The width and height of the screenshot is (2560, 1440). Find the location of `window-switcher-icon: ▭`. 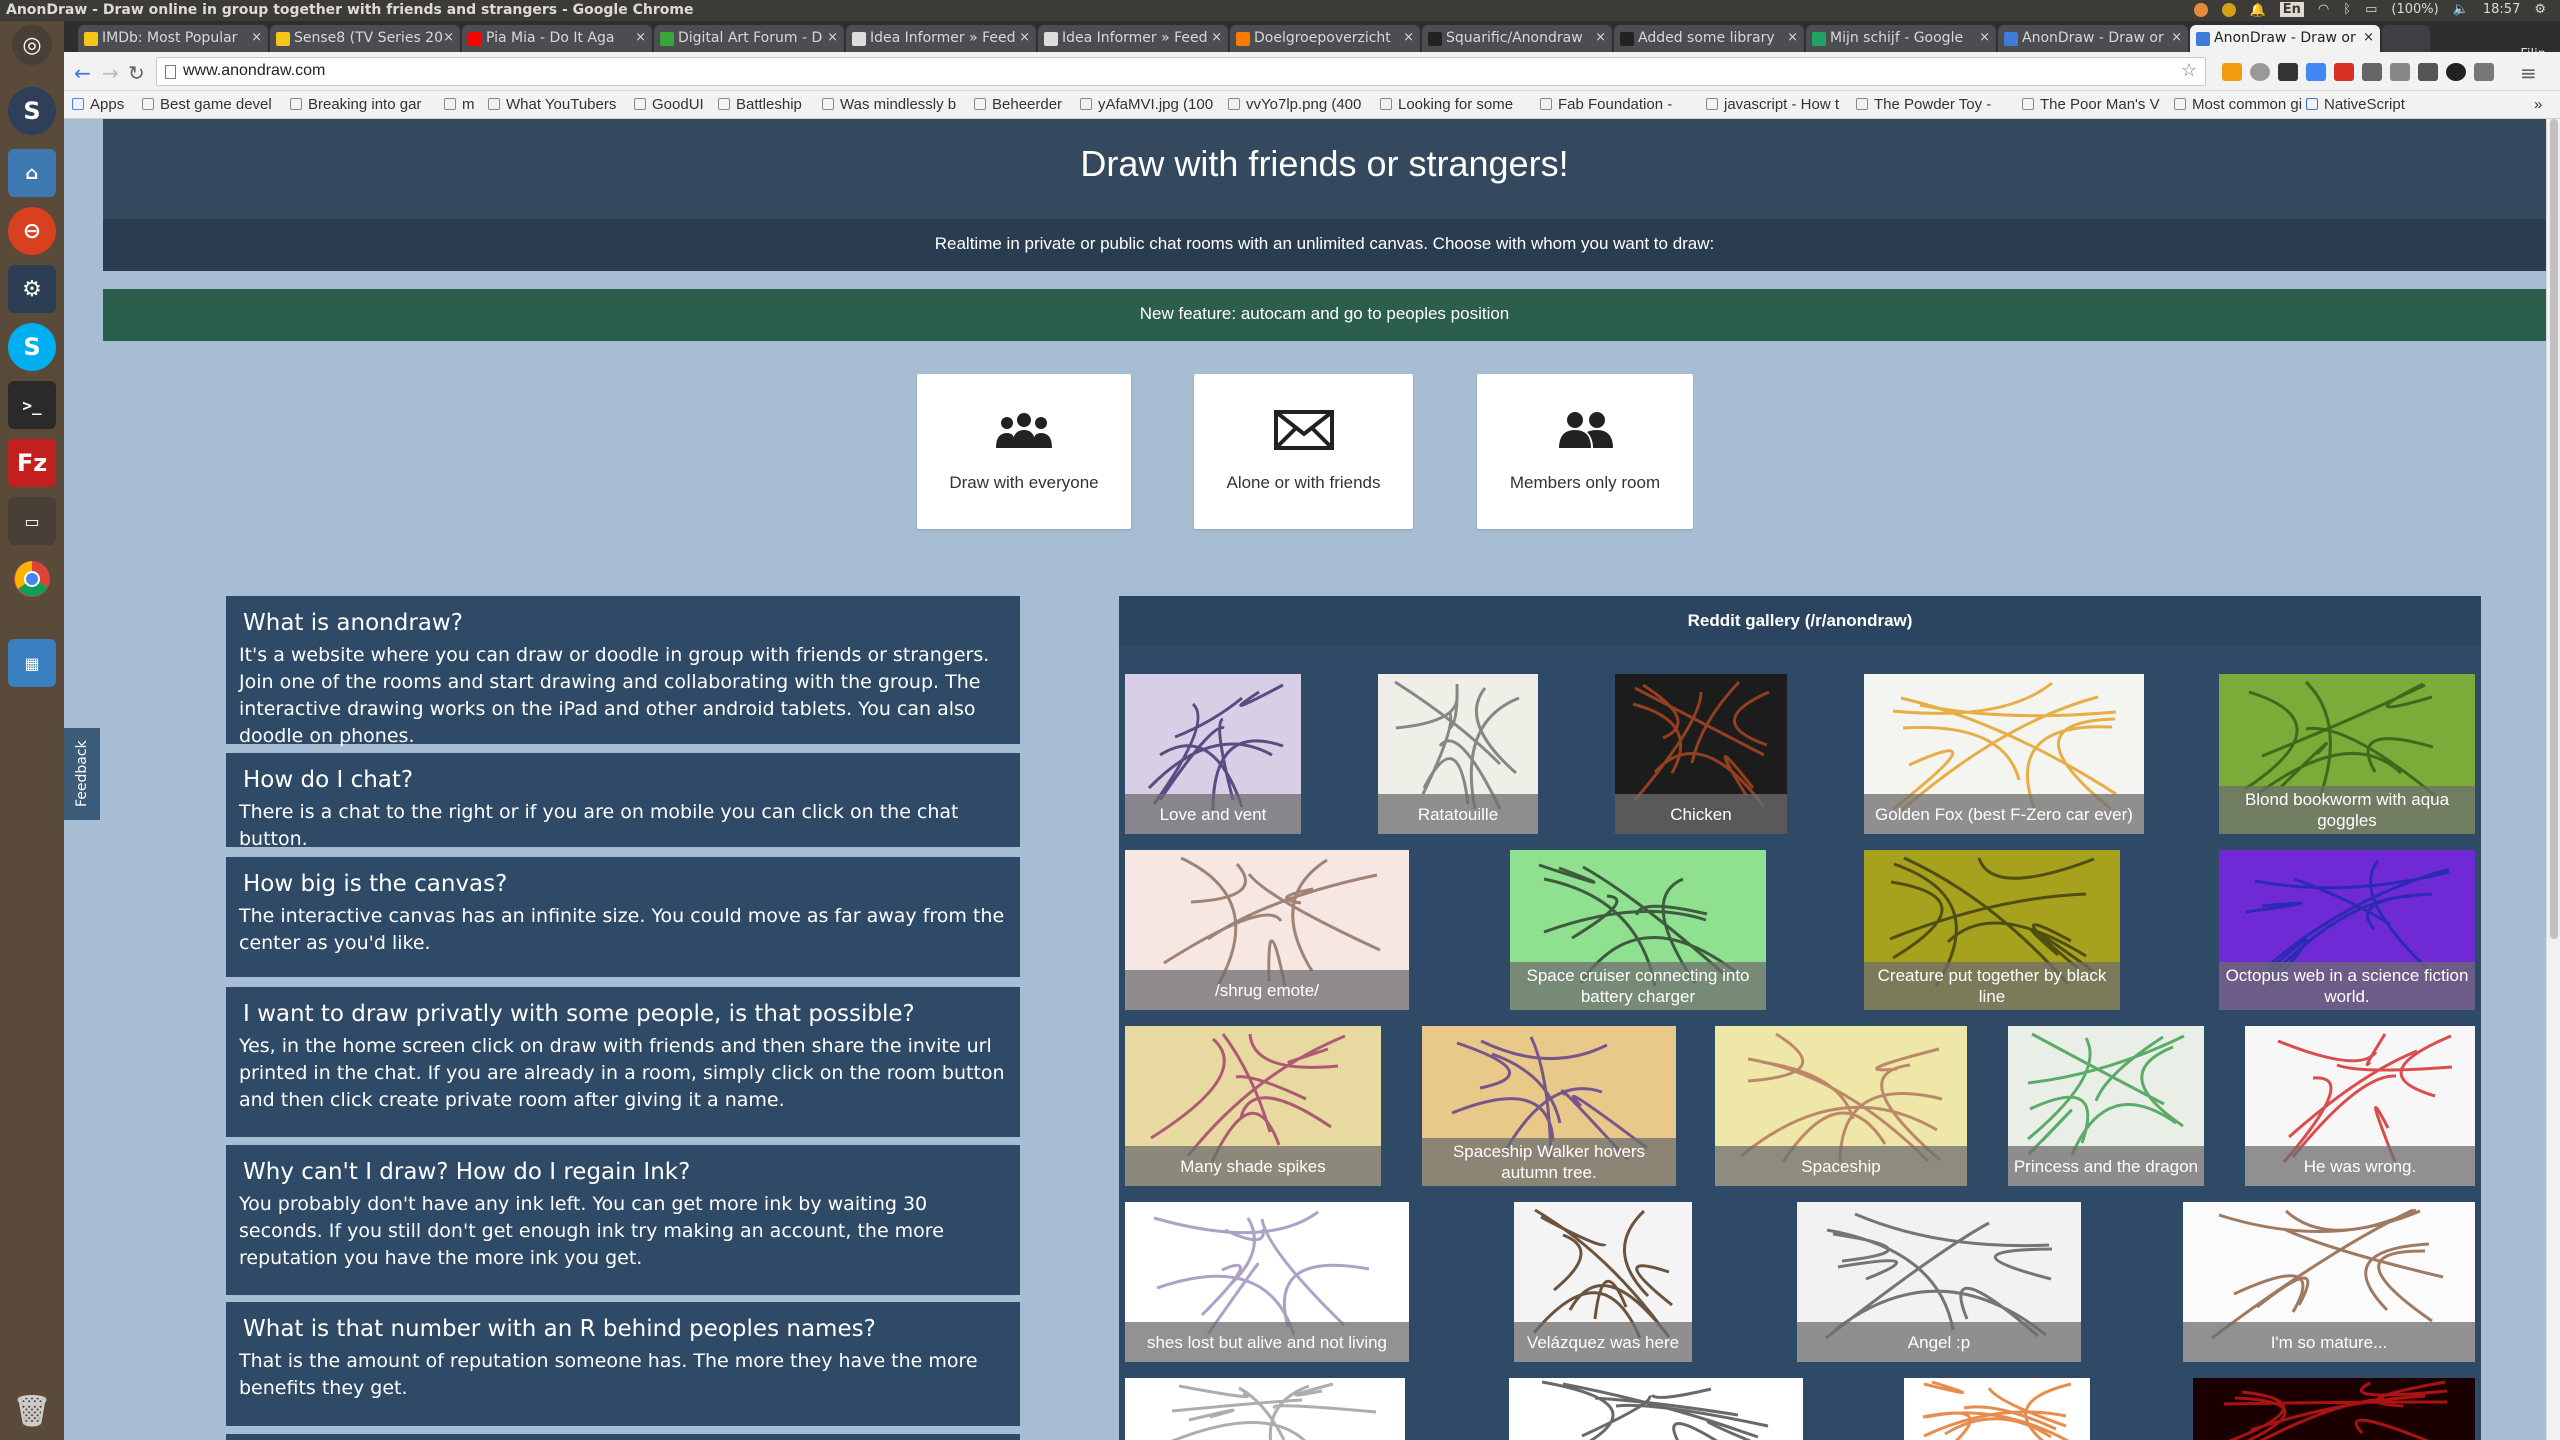

window-switcher-icon: ▭ is located at coordinates (32, 521).